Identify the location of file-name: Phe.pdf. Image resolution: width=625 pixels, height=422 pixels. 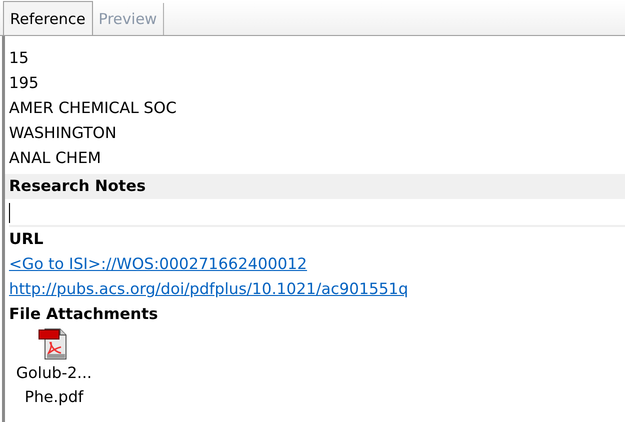
(54, 397).